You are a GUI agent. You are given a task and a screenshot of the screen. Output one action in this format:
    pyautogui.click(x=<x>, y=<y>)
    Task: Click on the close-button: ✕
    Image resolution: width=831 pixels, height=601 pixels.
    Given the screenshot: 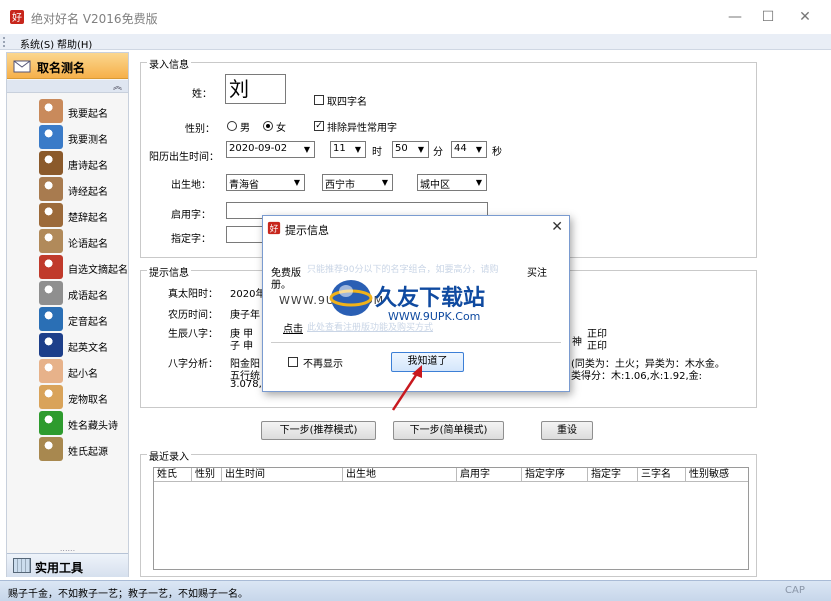 What is the action you would take?
    pyautogui.click(x=805, y=17)
    